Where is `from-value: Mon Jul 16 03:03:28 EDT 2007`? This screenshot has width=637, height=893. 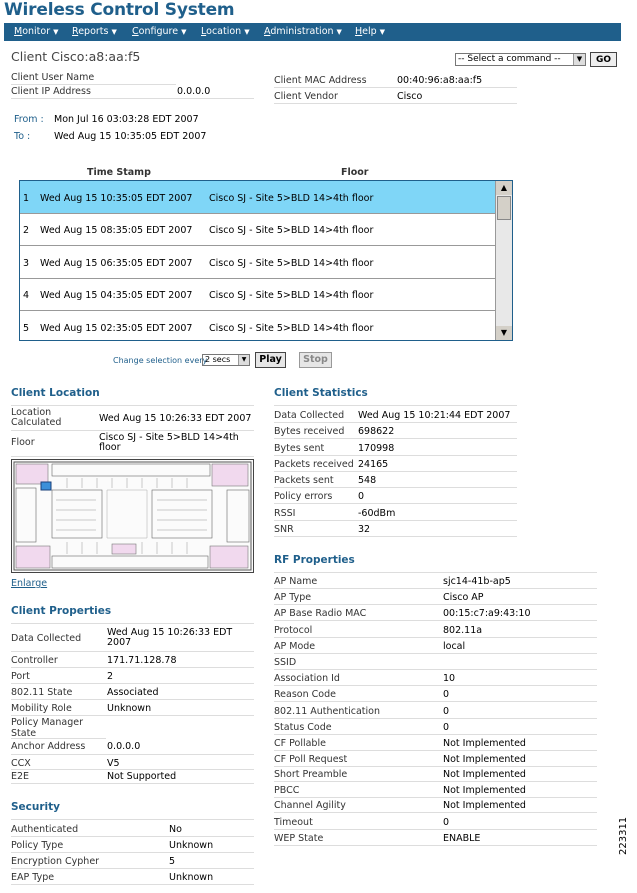
from-value: Mon Jul 16 03:03:28 EDT 2007 is located at coordinates (126, 119).